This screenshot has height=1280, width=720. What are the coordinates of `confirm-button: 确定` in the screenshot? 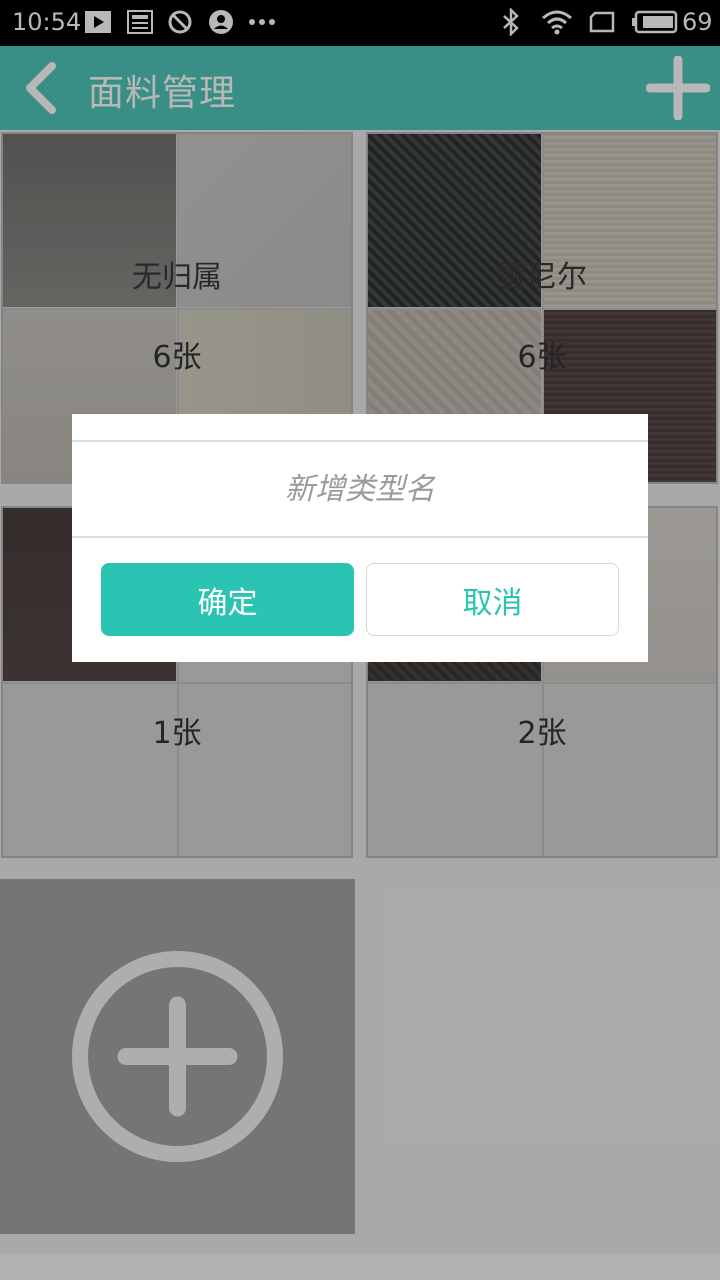 It's located at (227, 599).